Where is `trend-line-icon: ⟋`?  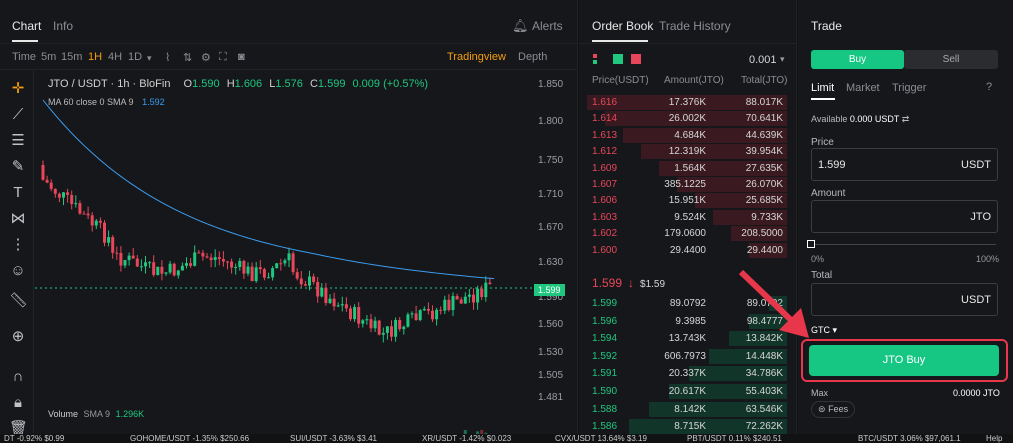 trend-line-icon: ⟋ is located at coordinates (18, 115).